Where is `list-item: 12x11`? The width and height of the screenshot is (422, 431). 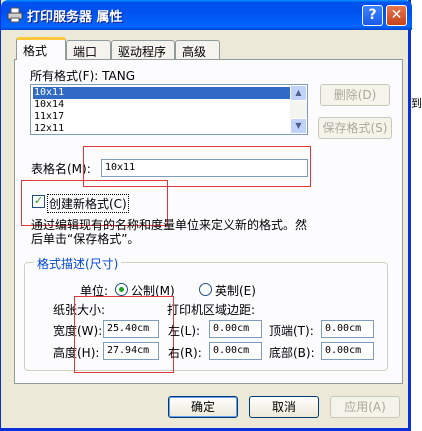
list-item: 12x11 is located at coordinates (162, 128).